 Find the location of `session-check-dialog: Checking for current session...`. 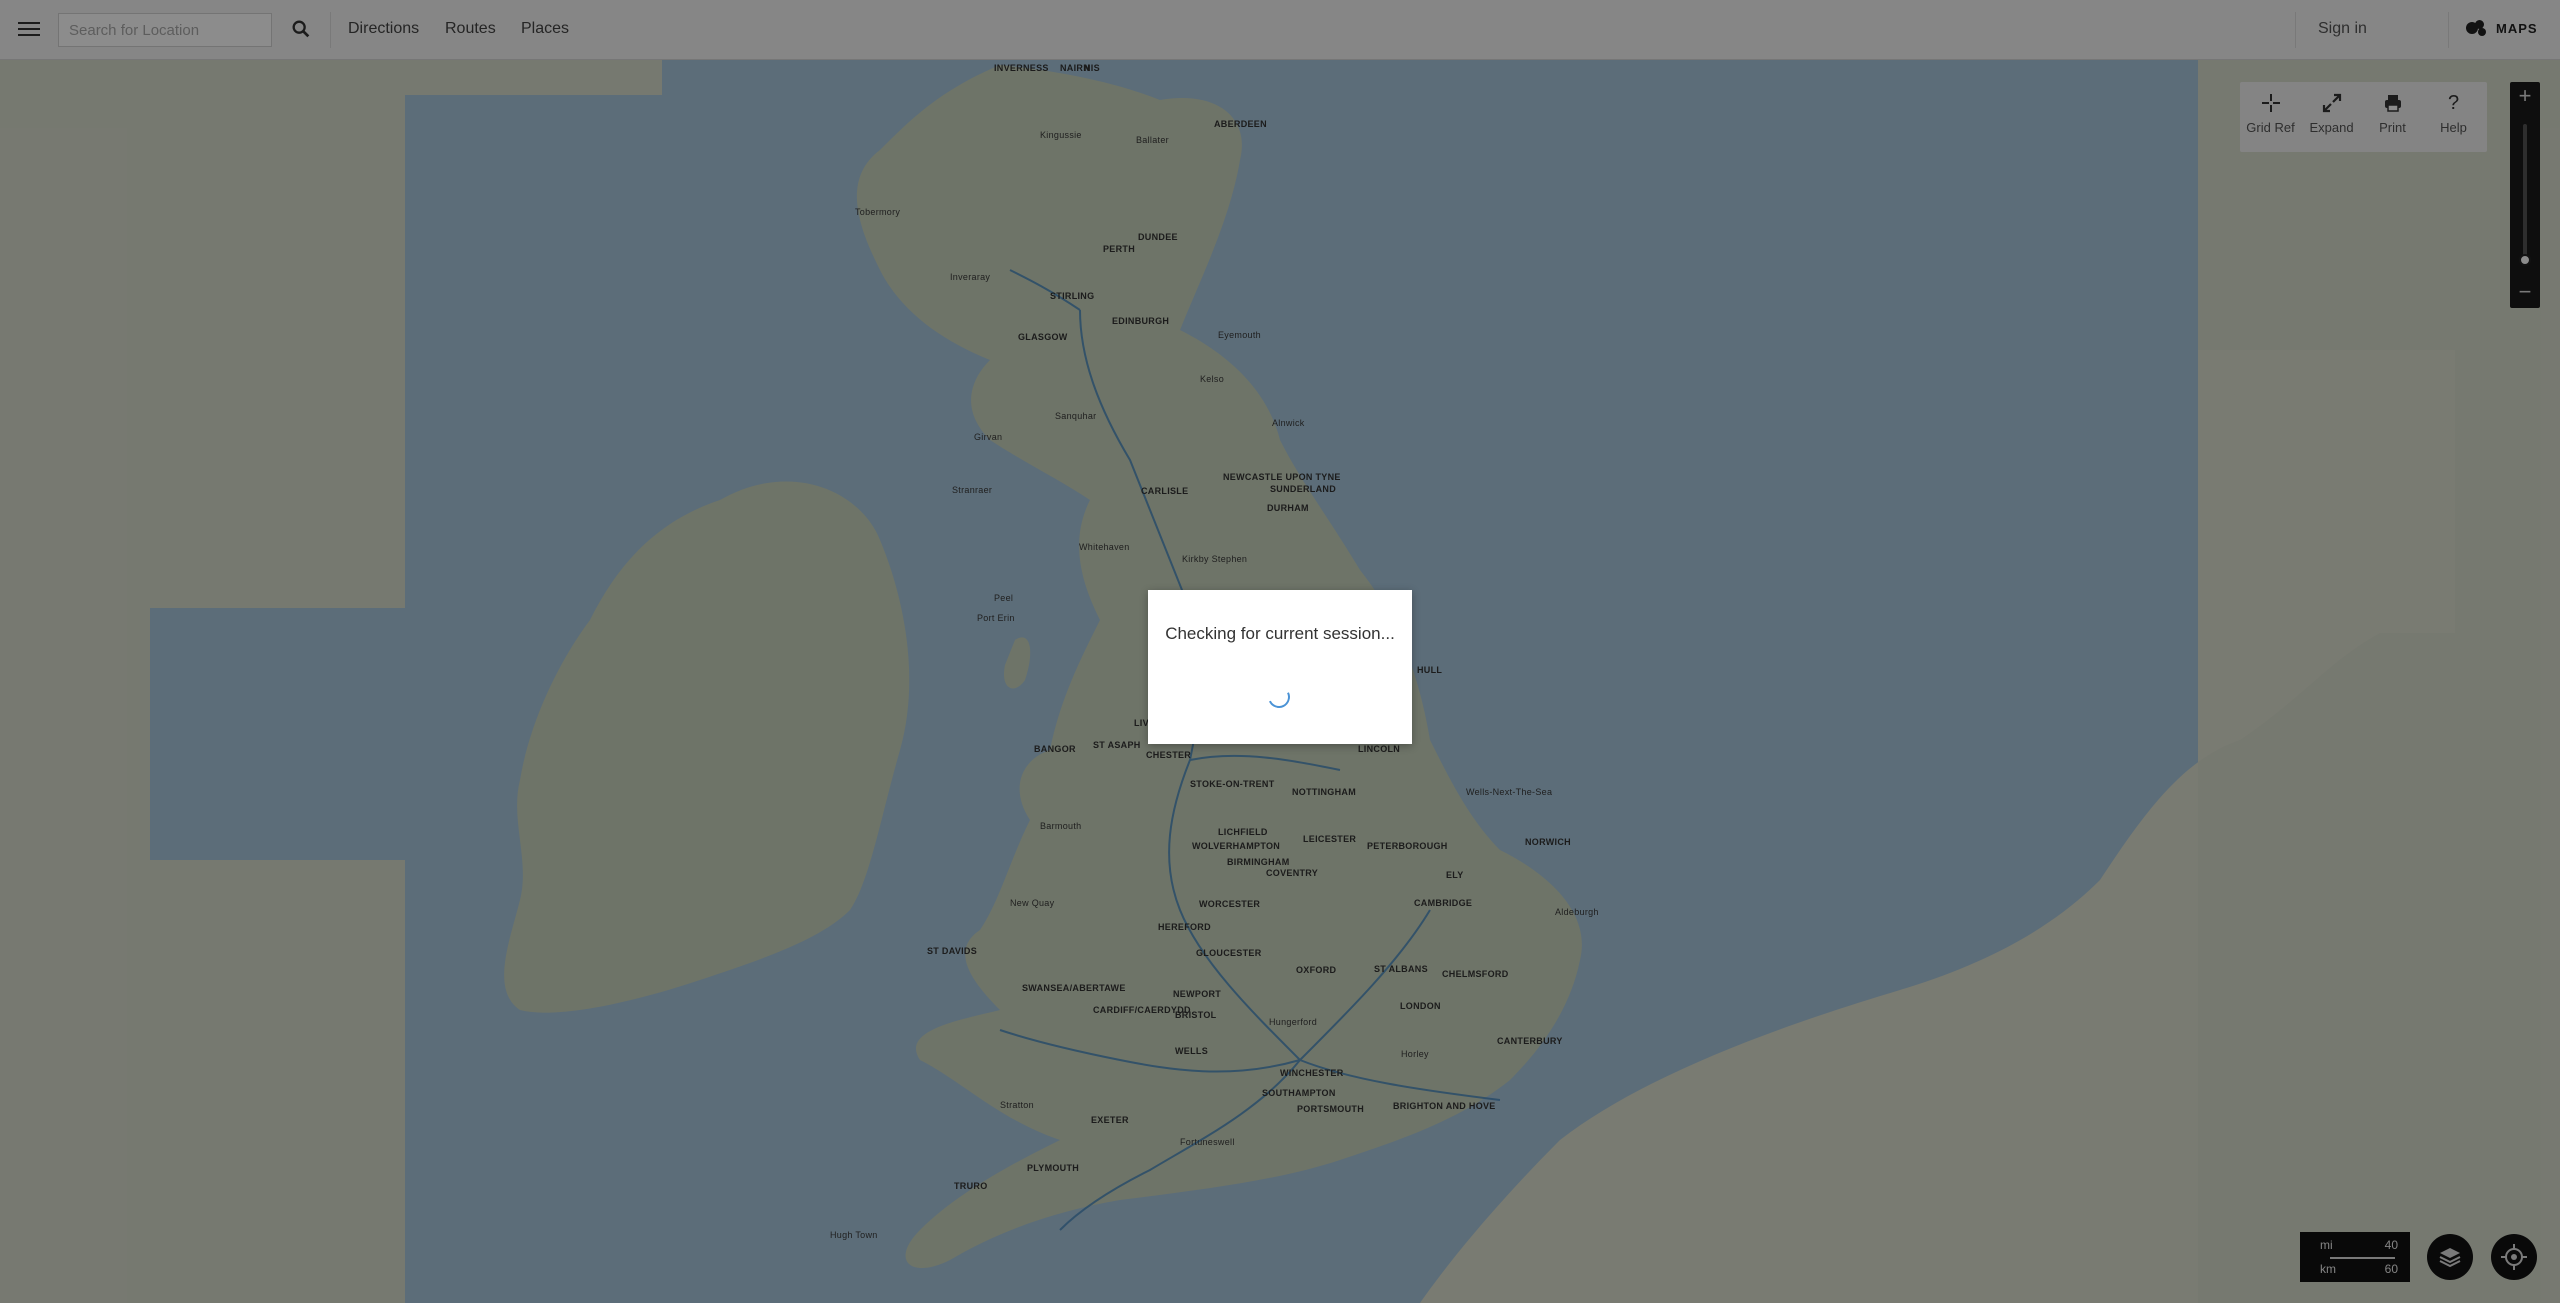

session-check-dialog: Checking for current session... is located at coordinates (1280, 667).